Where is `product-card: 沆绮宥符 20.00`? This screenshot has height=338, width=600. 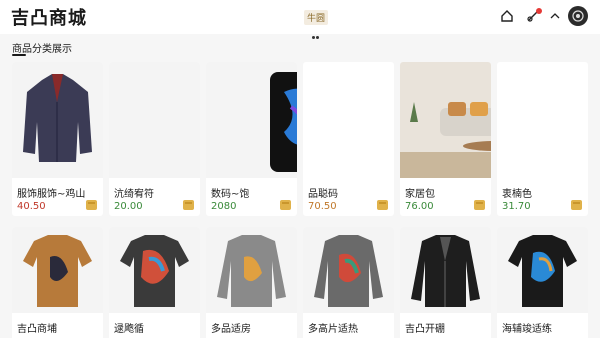 product-card: 沆绮宥符 20.00 is located at coordinates (154, 139).